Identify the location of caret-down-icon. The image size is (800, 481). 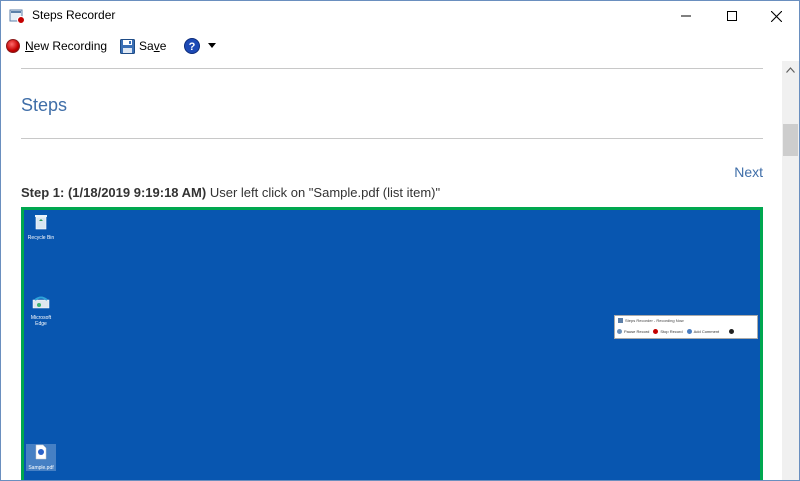
(212, 45).